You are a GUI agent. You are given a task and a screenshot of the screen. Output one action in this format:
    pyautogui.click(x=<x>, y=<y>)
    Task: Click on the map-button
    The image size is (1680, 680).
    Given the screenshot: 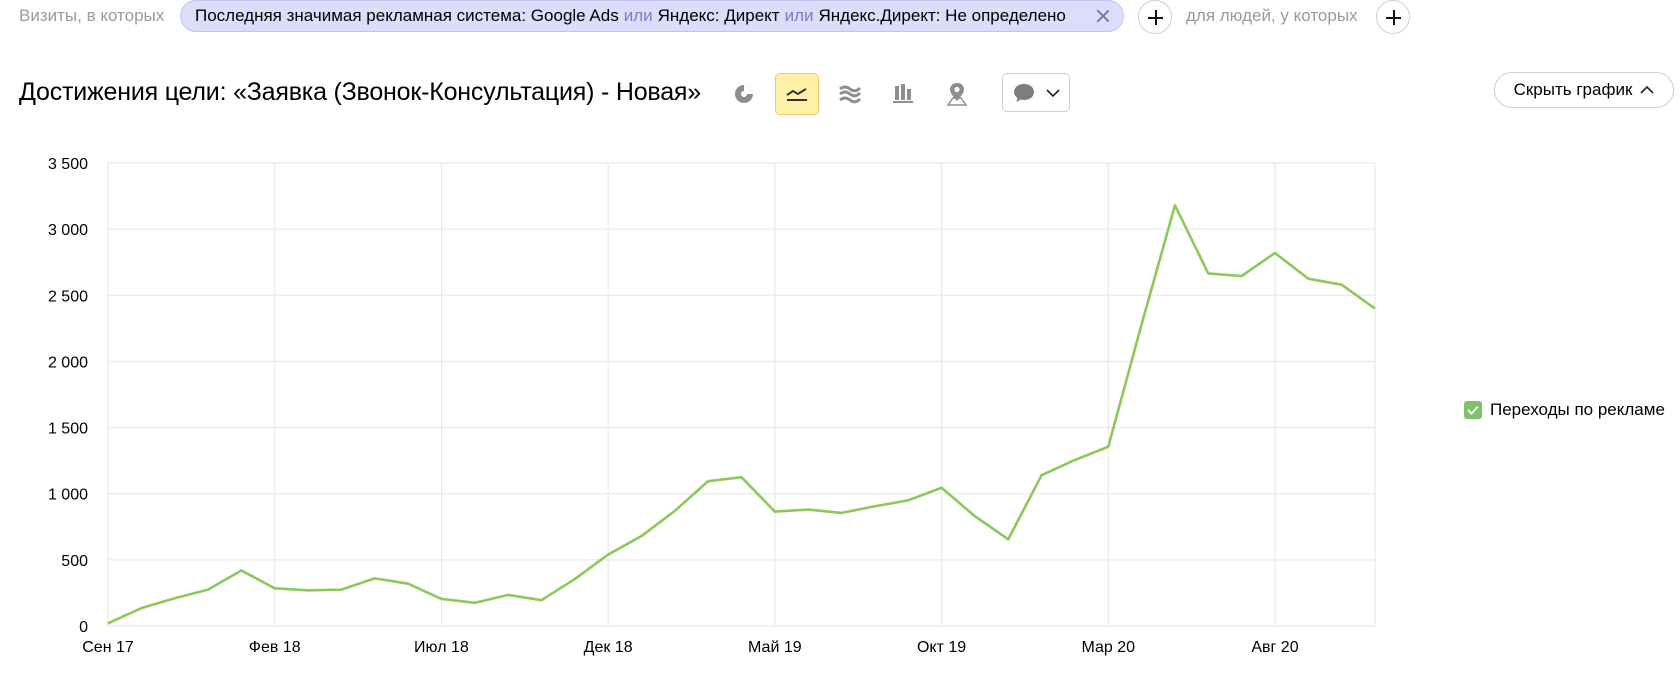 What is the action you would take?
    pyautogui.click(x=957, y=94)
    